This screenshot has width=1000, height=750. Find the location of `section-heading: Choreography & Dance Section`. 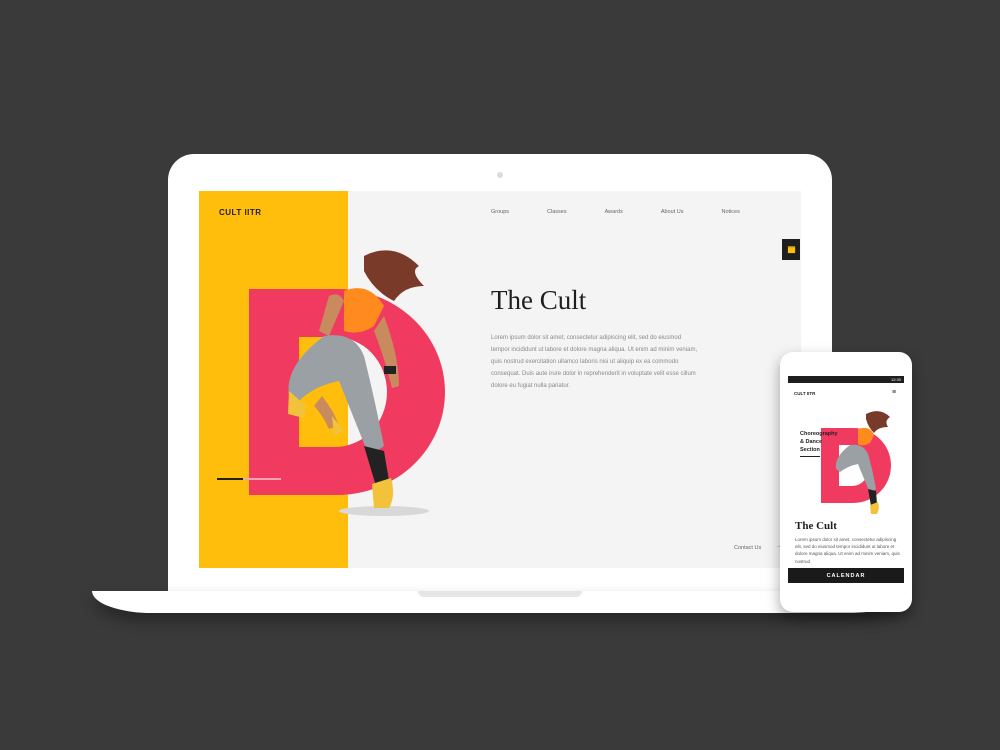

section-heading: Choreography & Dance Section is located at coordinates (824, 443).